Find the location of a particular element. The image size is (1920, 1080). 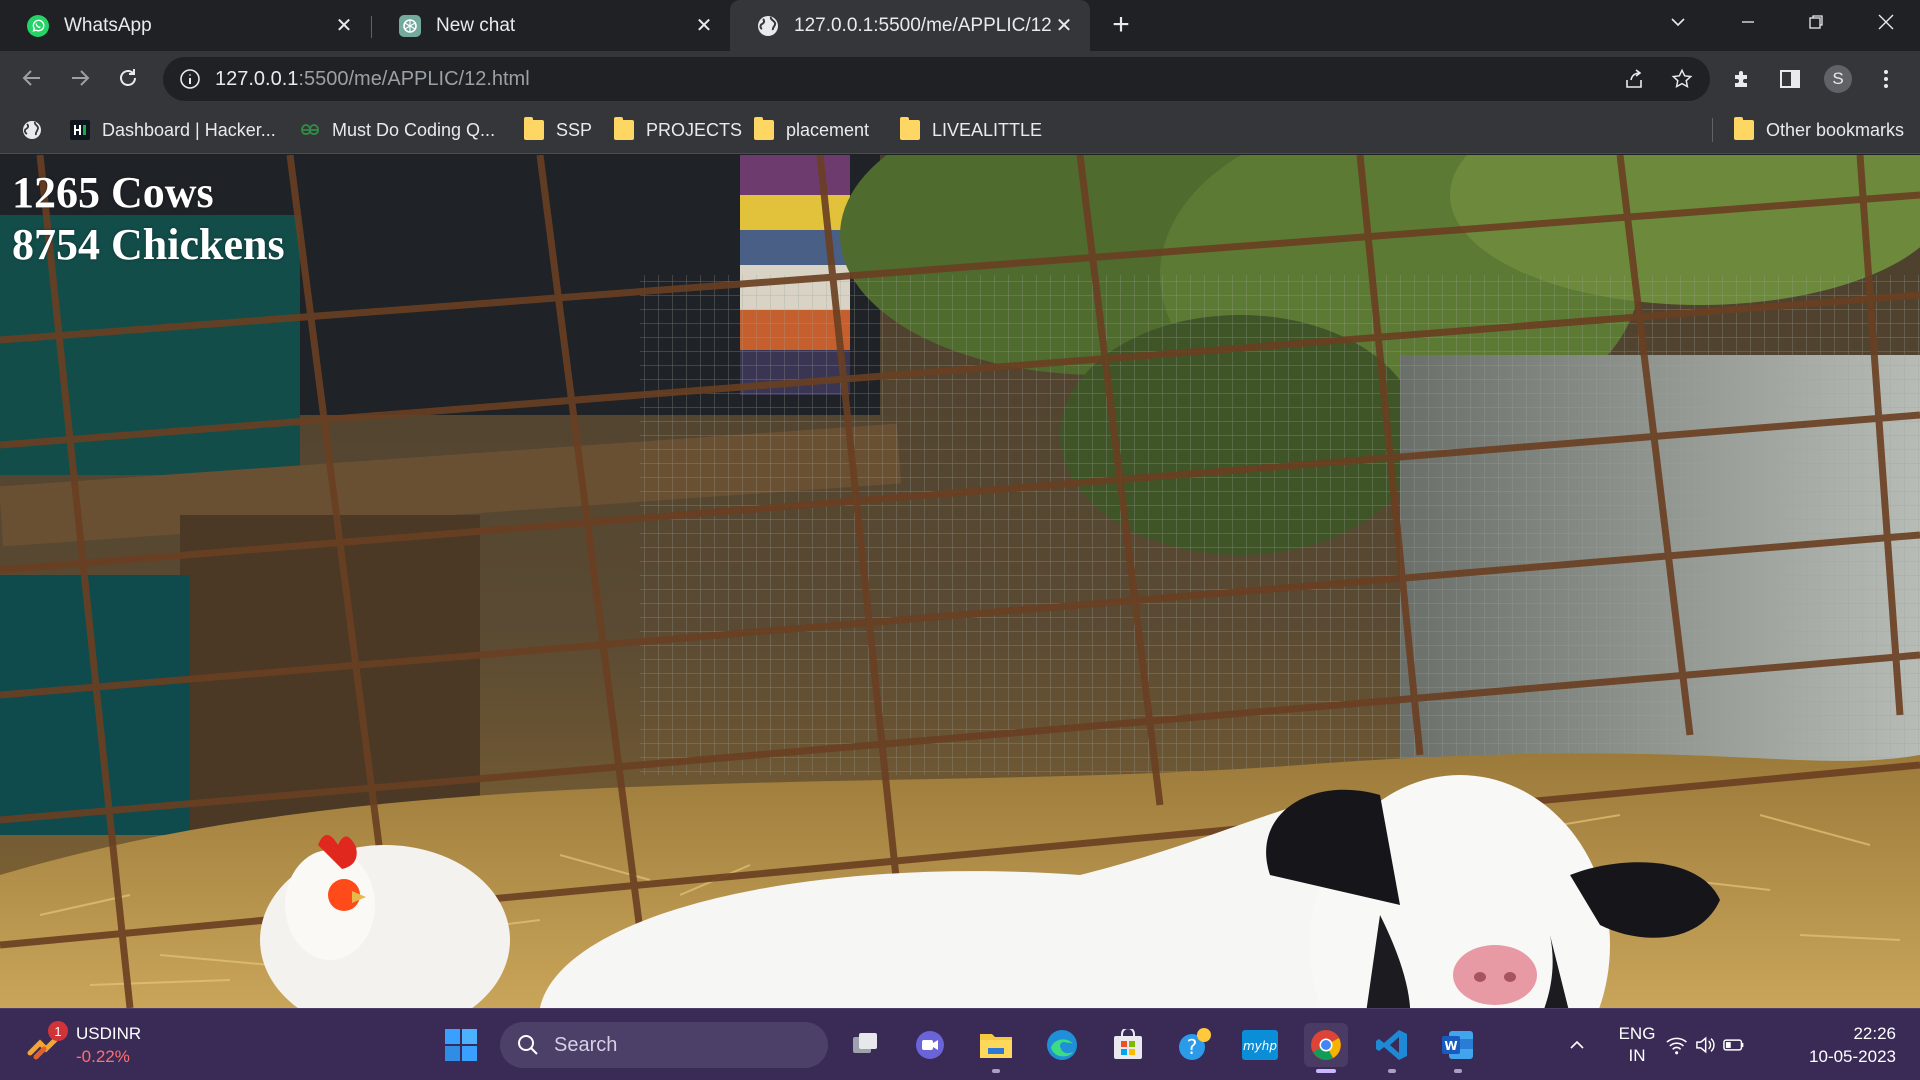

teams-chat-icon is located at coordinates (930, 1045).